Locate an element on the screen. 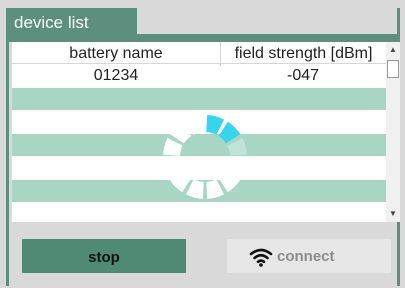 The image size is (405, 288). scroll-up-arrow-icon: ▲ is located at coordinates (393, 50).